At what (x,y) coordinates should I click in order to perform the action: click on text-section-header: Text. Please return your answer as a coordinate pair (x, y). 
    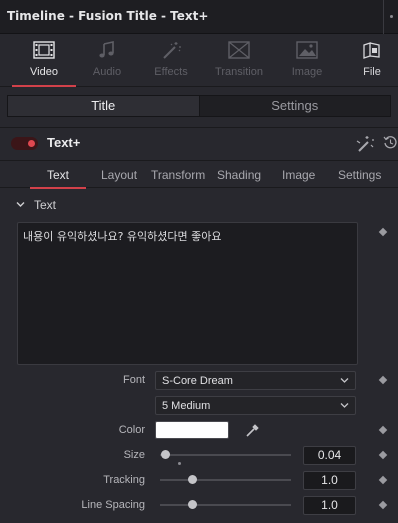
    Looking at the image, I should click on (199, 206).